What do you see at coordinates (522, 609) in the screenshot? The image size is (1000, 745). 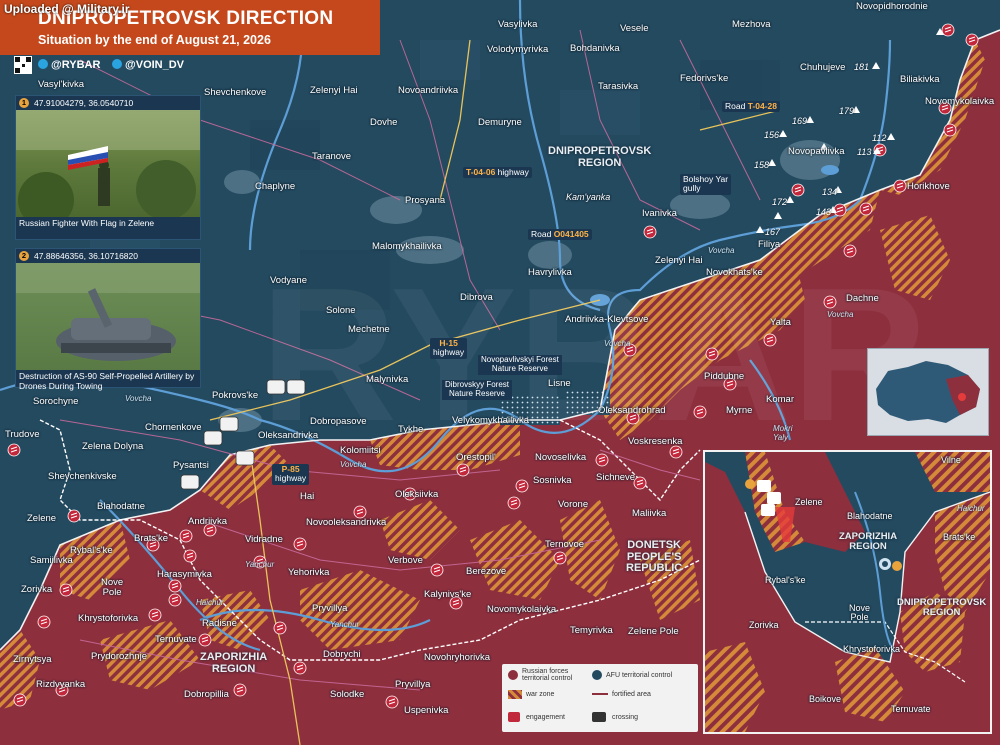 I see `settlement-novomykolaivka-south: Novomykolaivka` at bounding box center [522, 609].